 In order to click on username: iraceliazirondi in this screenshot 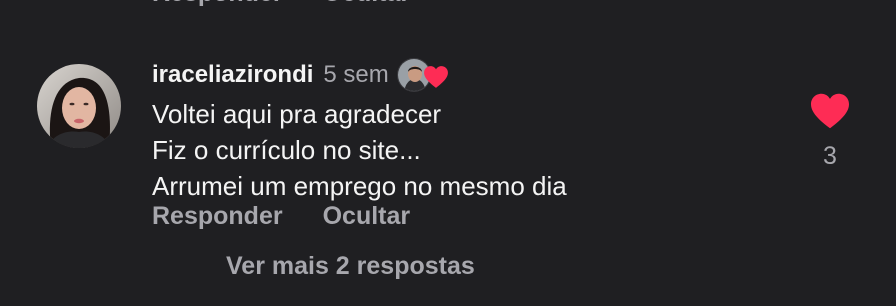, I will do `click(232, 75)`.